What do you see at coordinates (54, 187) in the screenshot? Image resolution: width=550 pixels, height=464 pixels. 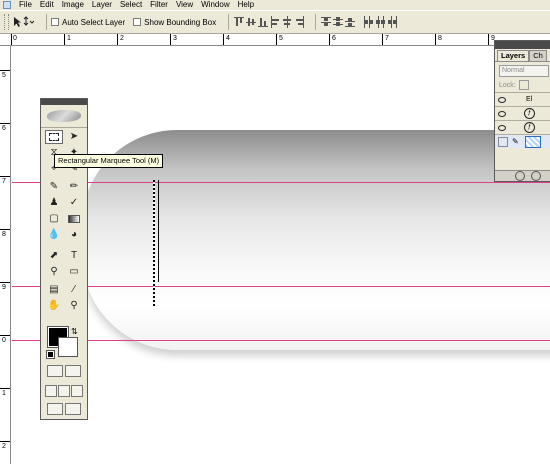 I see `healing-brush-tool-icon: ✎` at bounding box center [54, 187].